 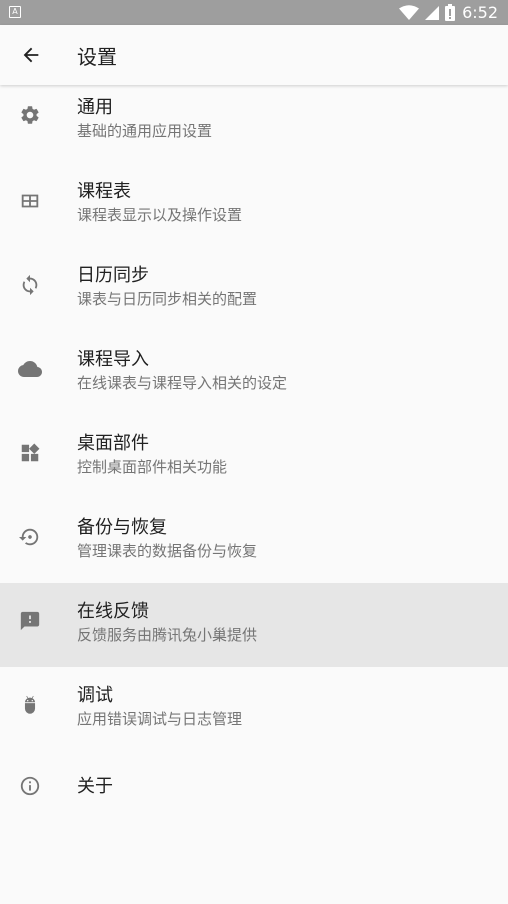 What do you see at coordinates (254, 625) in the screenshot?
I see `settings-item-feedback: 在线反馈 反馈服务由腾讯兔小巢提供` at bounding box center [254, 625].